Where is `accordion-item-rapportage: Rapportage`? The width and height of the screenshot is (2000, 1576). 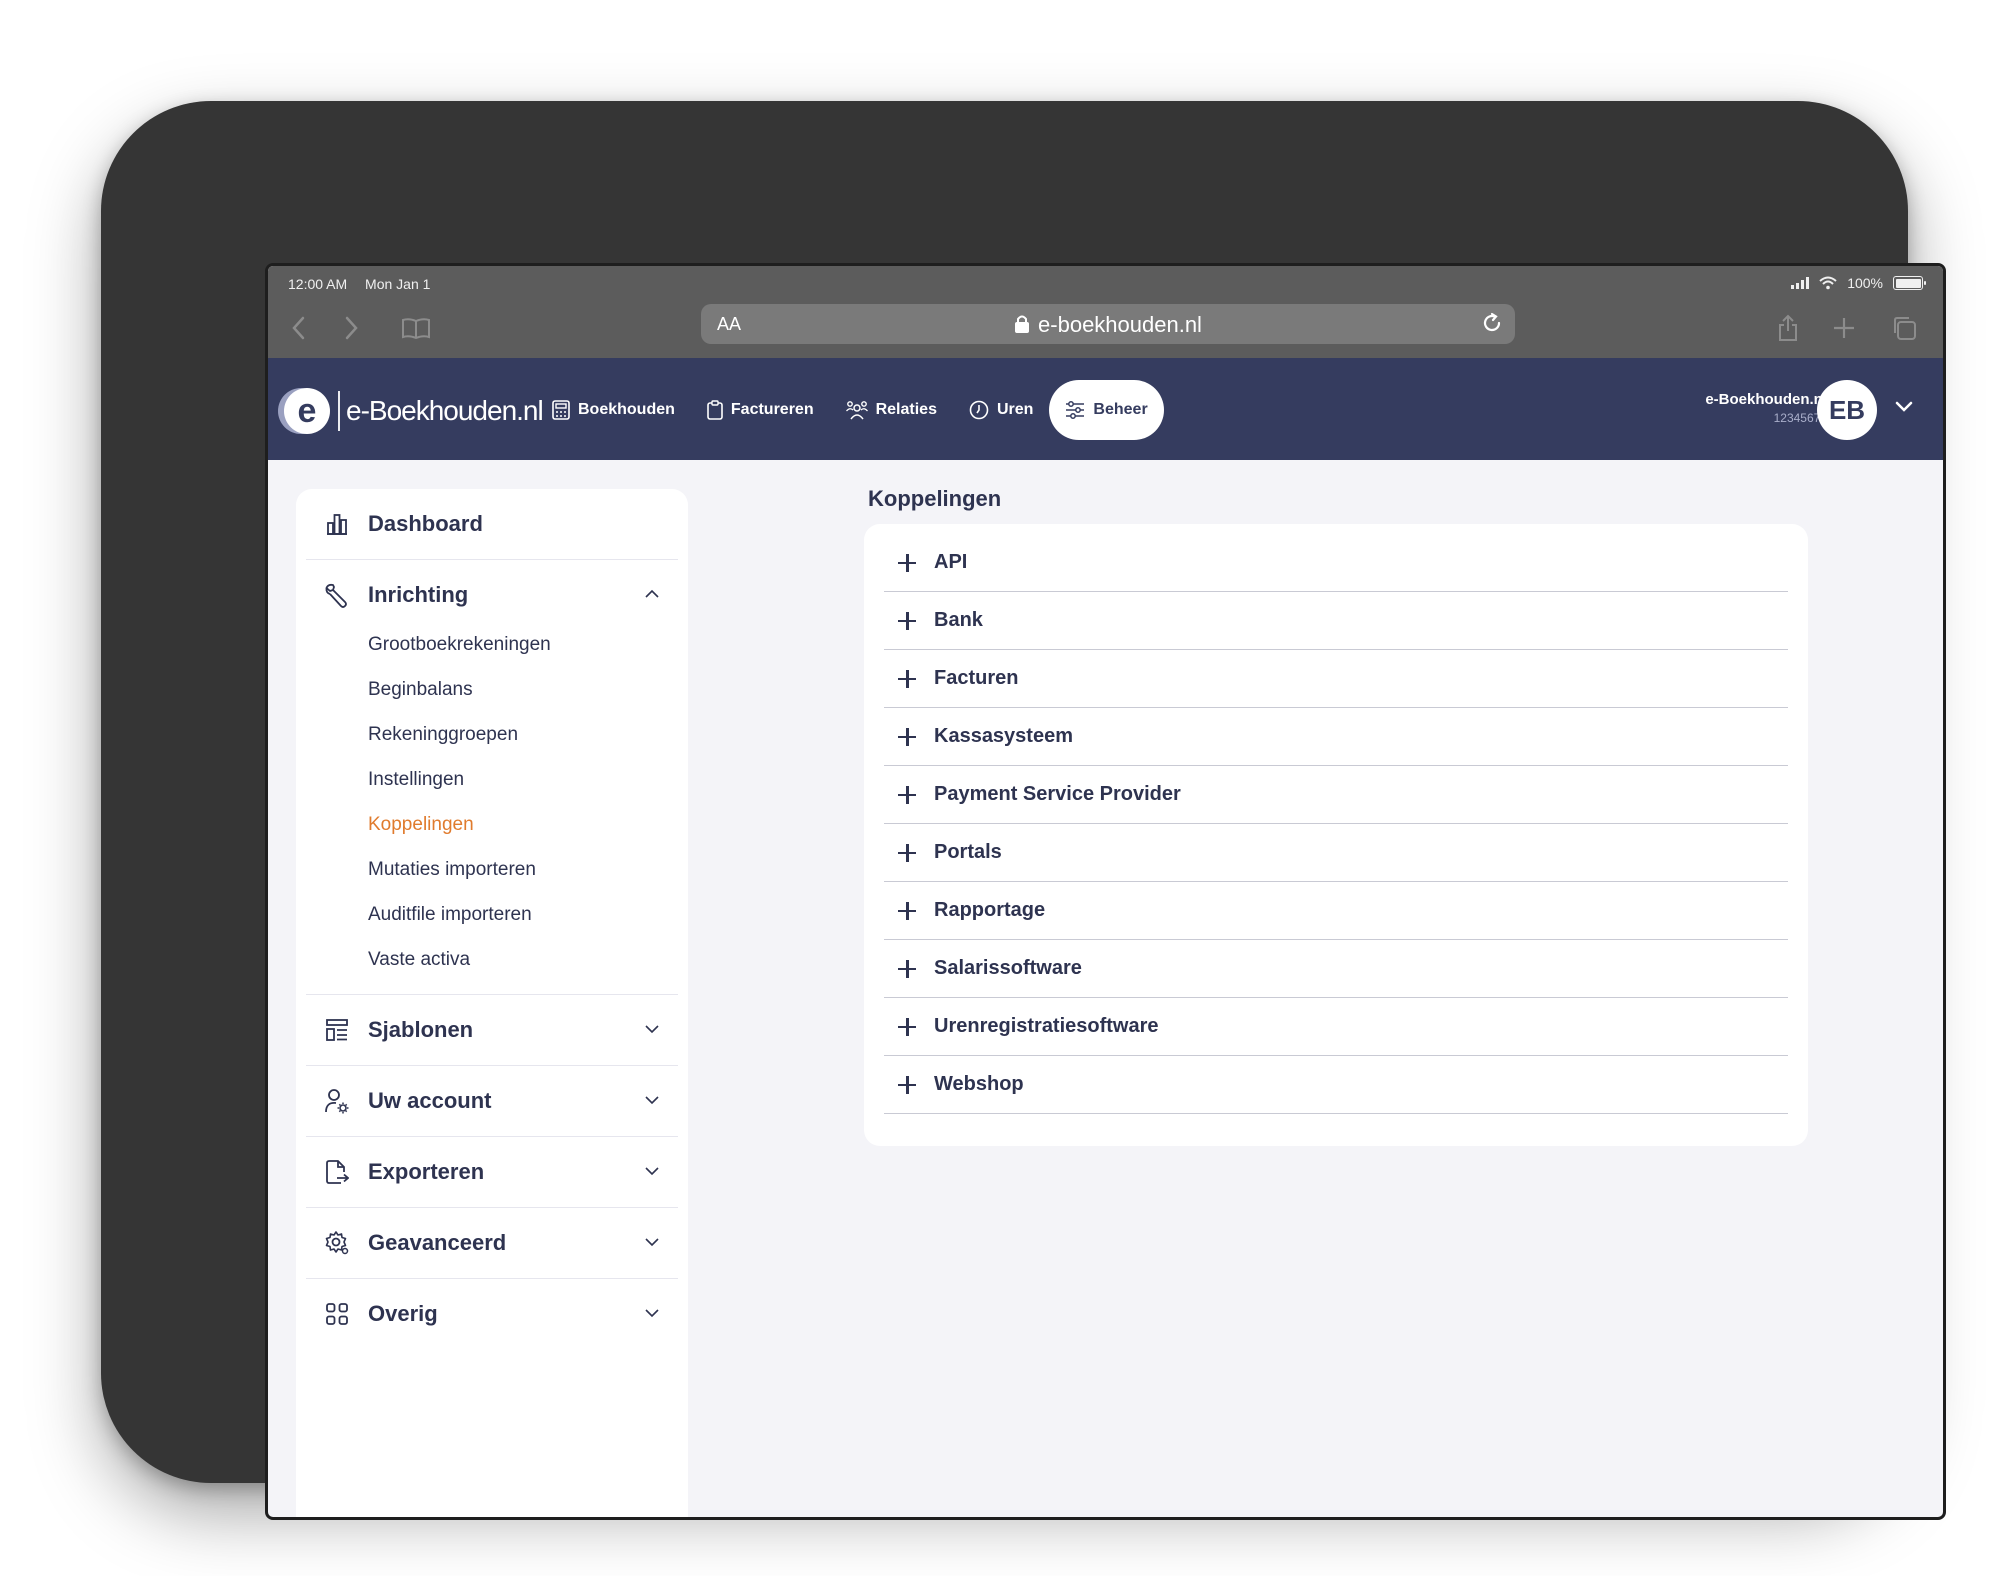
accordion-item-rapportage: Rapportage is located at coordinates (1336, 911).